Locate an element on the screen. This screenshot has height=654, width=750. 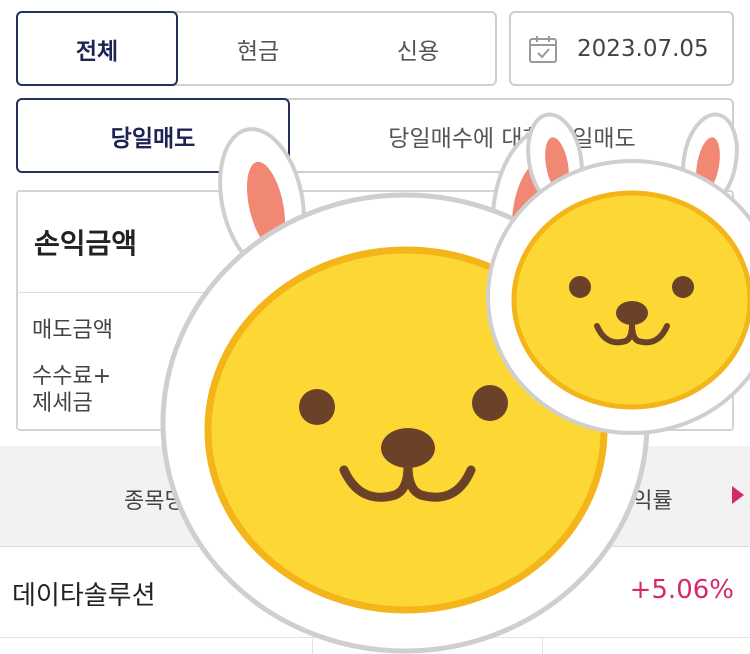
view-type-tabs: 당일매도 당일매수에 대한 당일매도 is located at coordinates (375, 135).